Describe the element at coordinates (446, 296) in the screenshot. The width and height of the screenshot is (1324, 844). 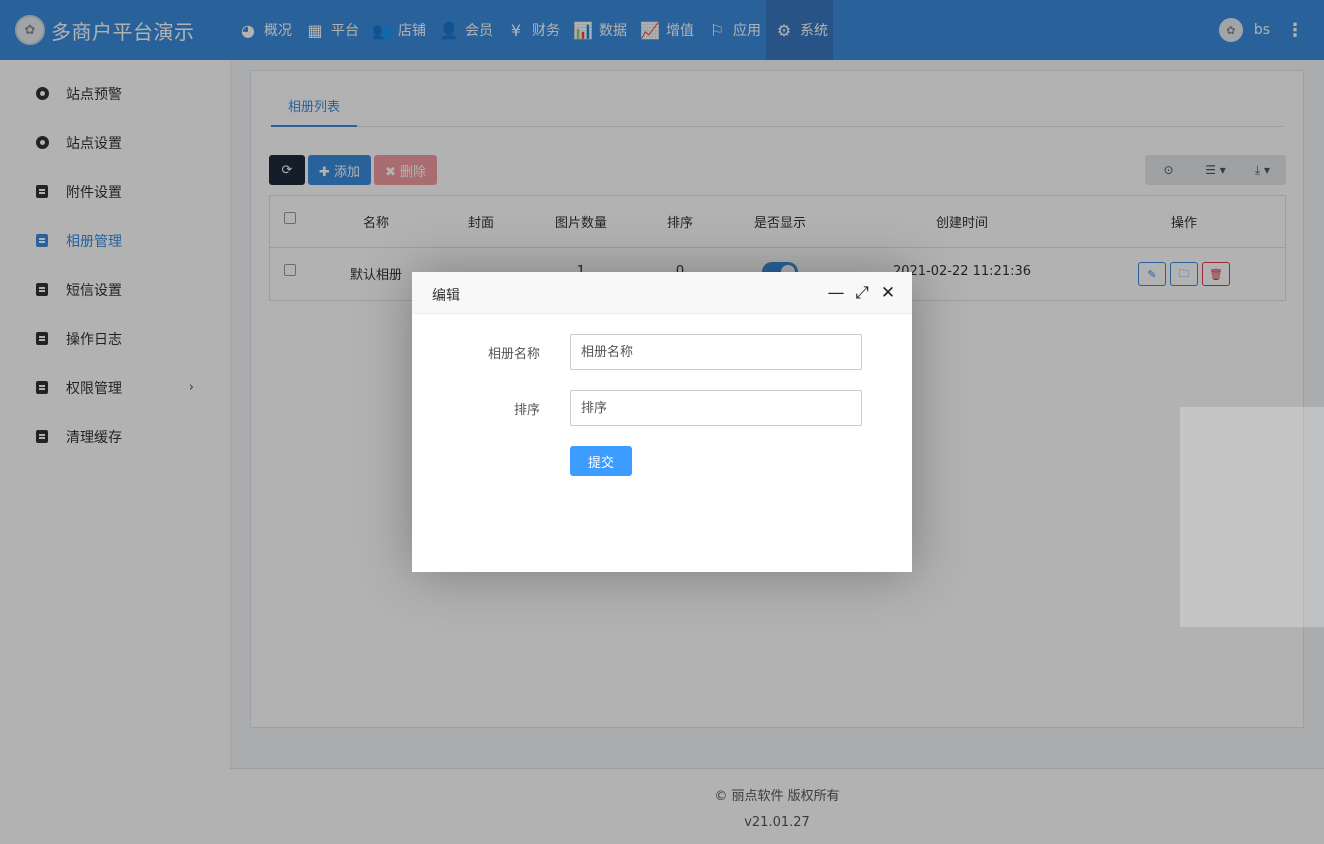
I see `dialog-title: 编辑` at that location.